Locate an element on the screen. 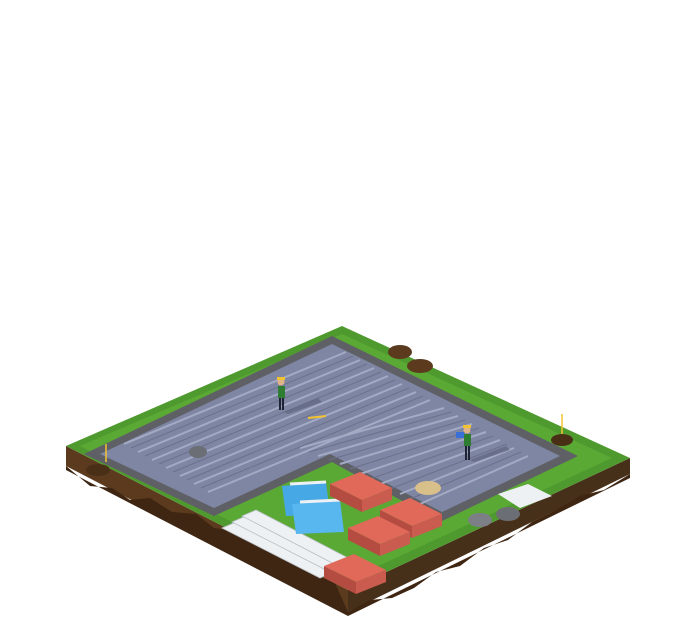 The height and width of the screenshot is (622, 692). sand-pile is located at coordinates (428, 488).